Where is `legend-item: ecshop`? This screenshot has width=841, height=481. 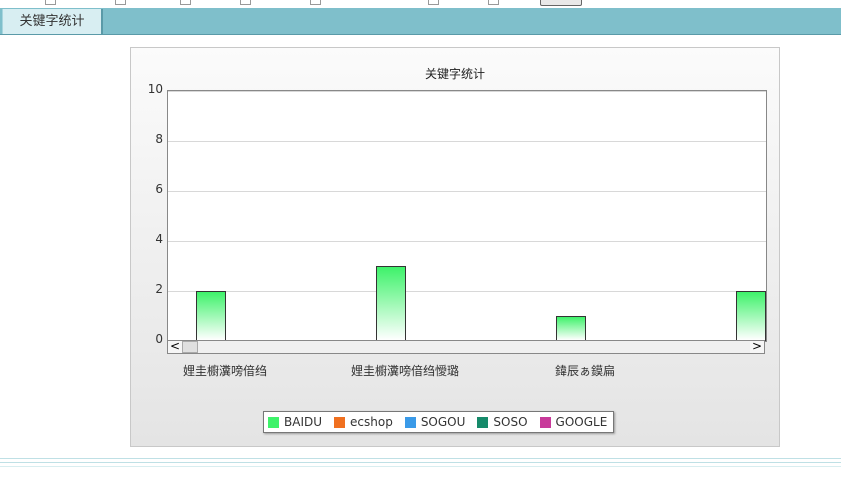
legend-item: ecshop is located at coordinates (363, 422).